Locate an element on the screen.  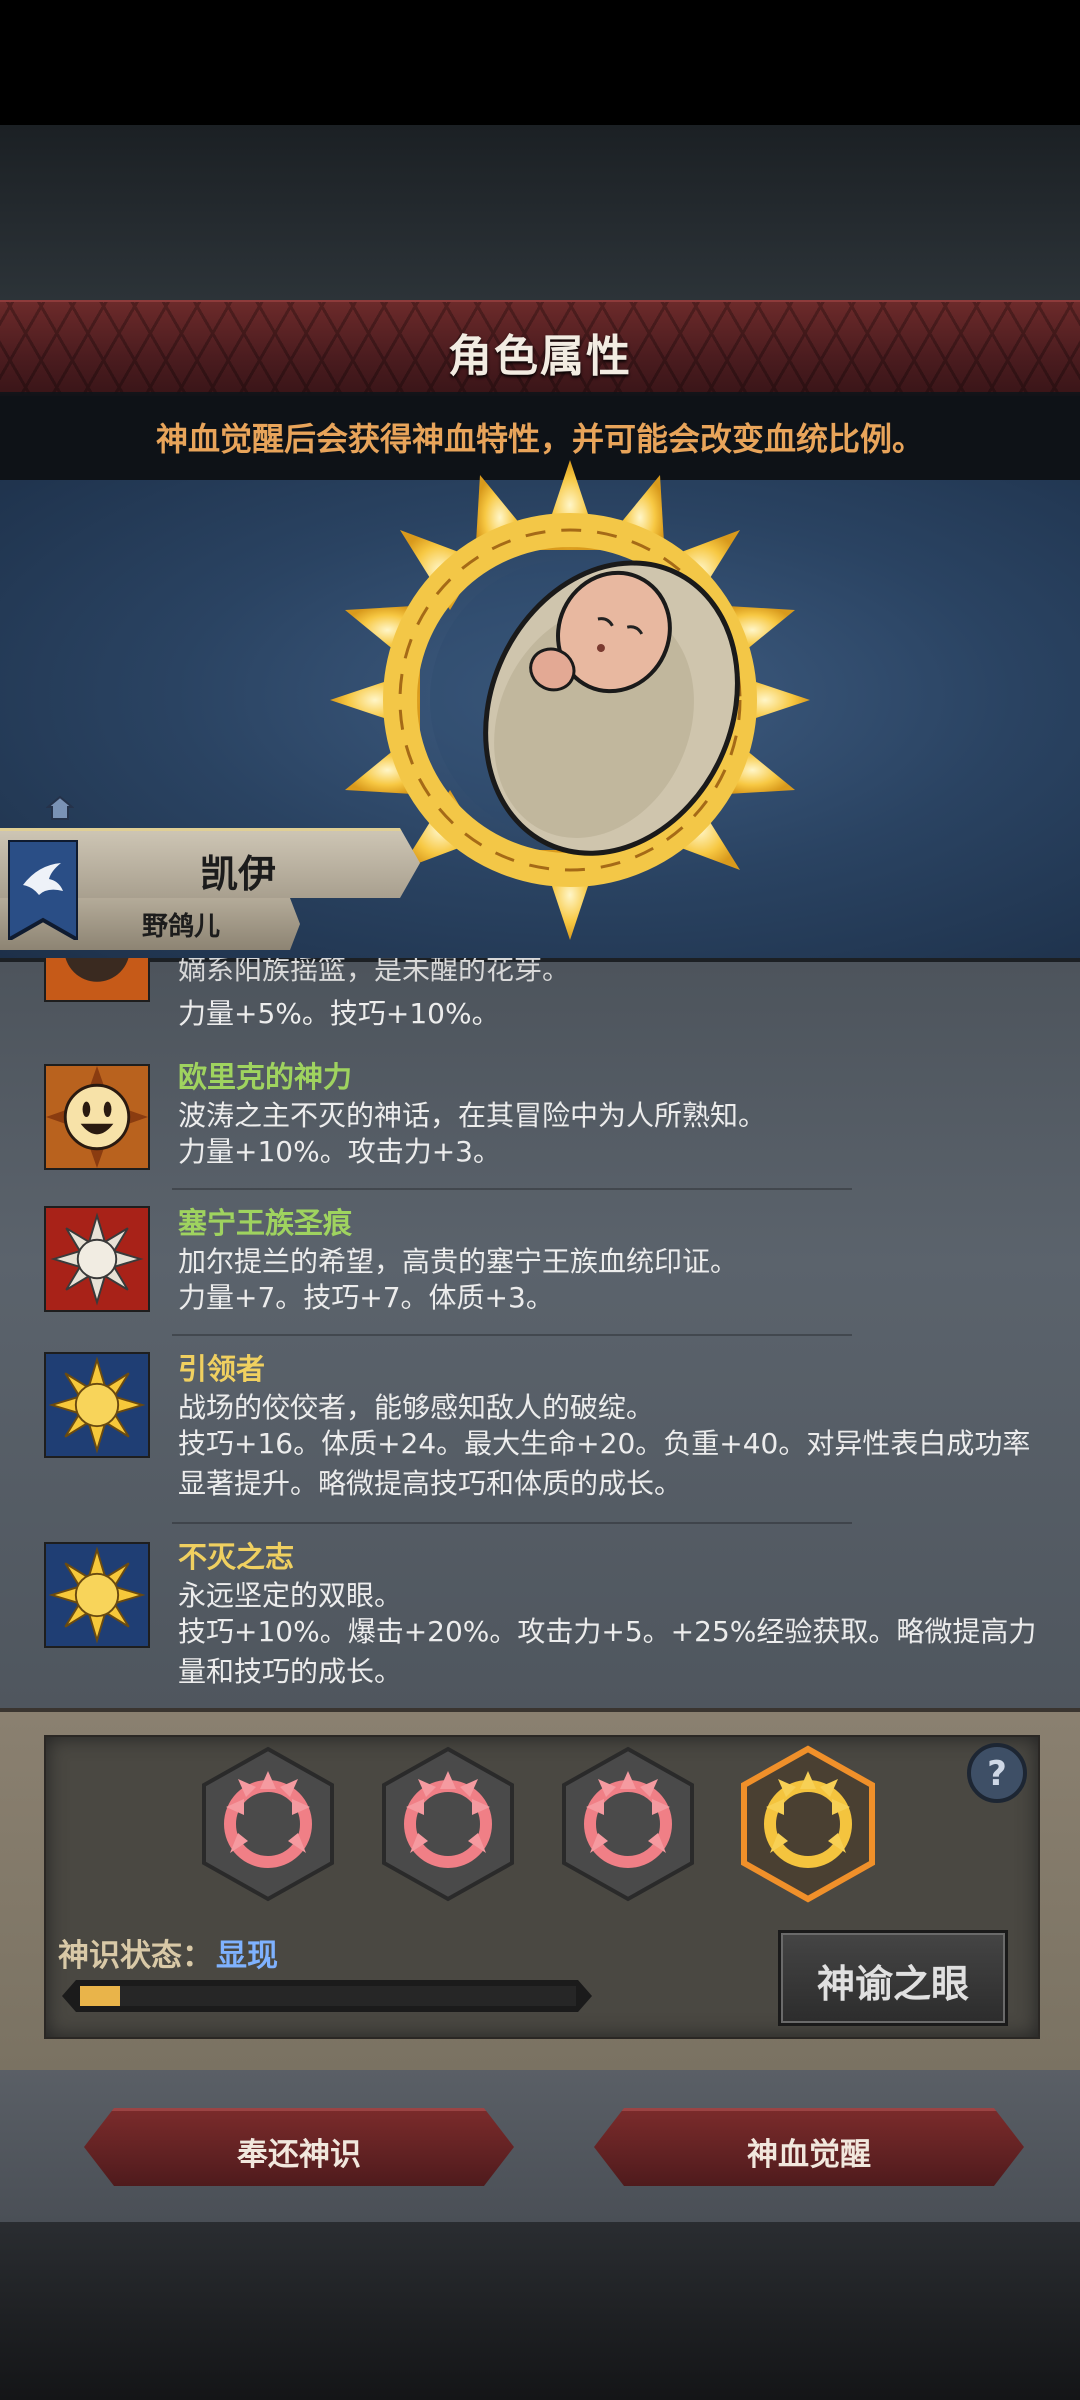
trait-desc: 战场的佼佼者，能够感知敌人的破绽。 is located at coordinates (416, 1407).